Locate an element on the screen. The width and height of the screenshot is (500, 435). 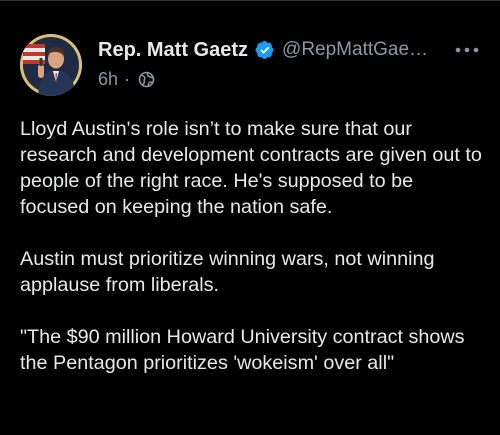
tweet-meta: 6h · is located at coordinates (126, 79).